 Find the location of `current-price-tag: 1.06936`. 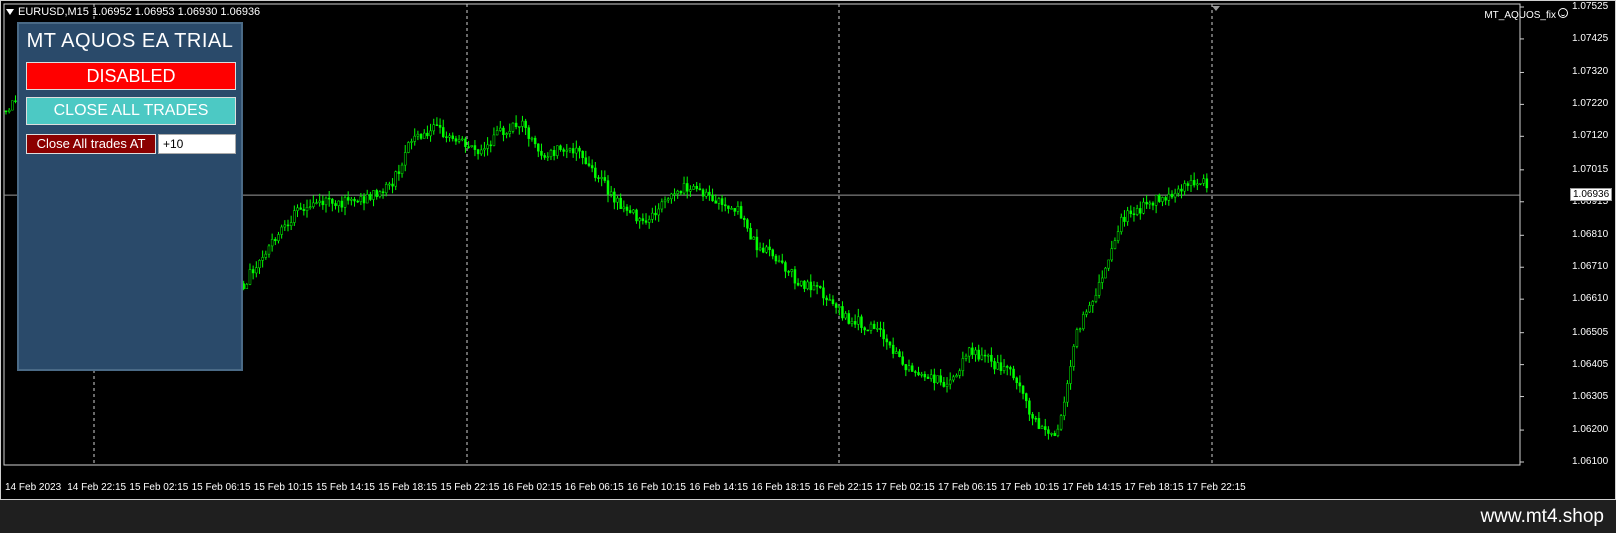

current-price-tag: 1.06936 is located at coordinates (1591, 195).